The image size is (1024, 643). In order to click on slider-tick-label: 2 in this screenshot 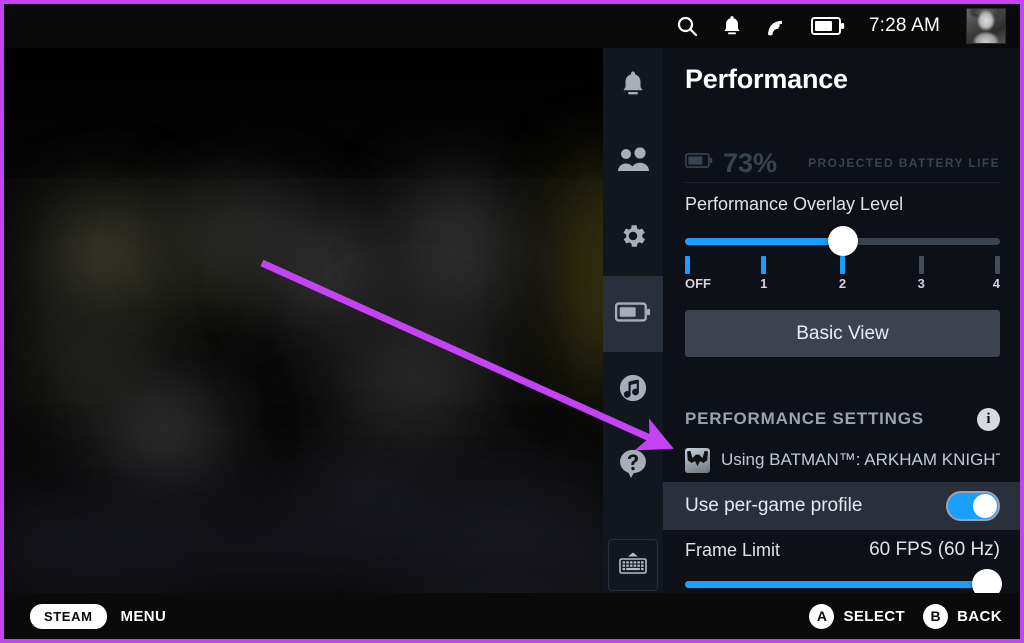, I will do `click(842, 283)`.